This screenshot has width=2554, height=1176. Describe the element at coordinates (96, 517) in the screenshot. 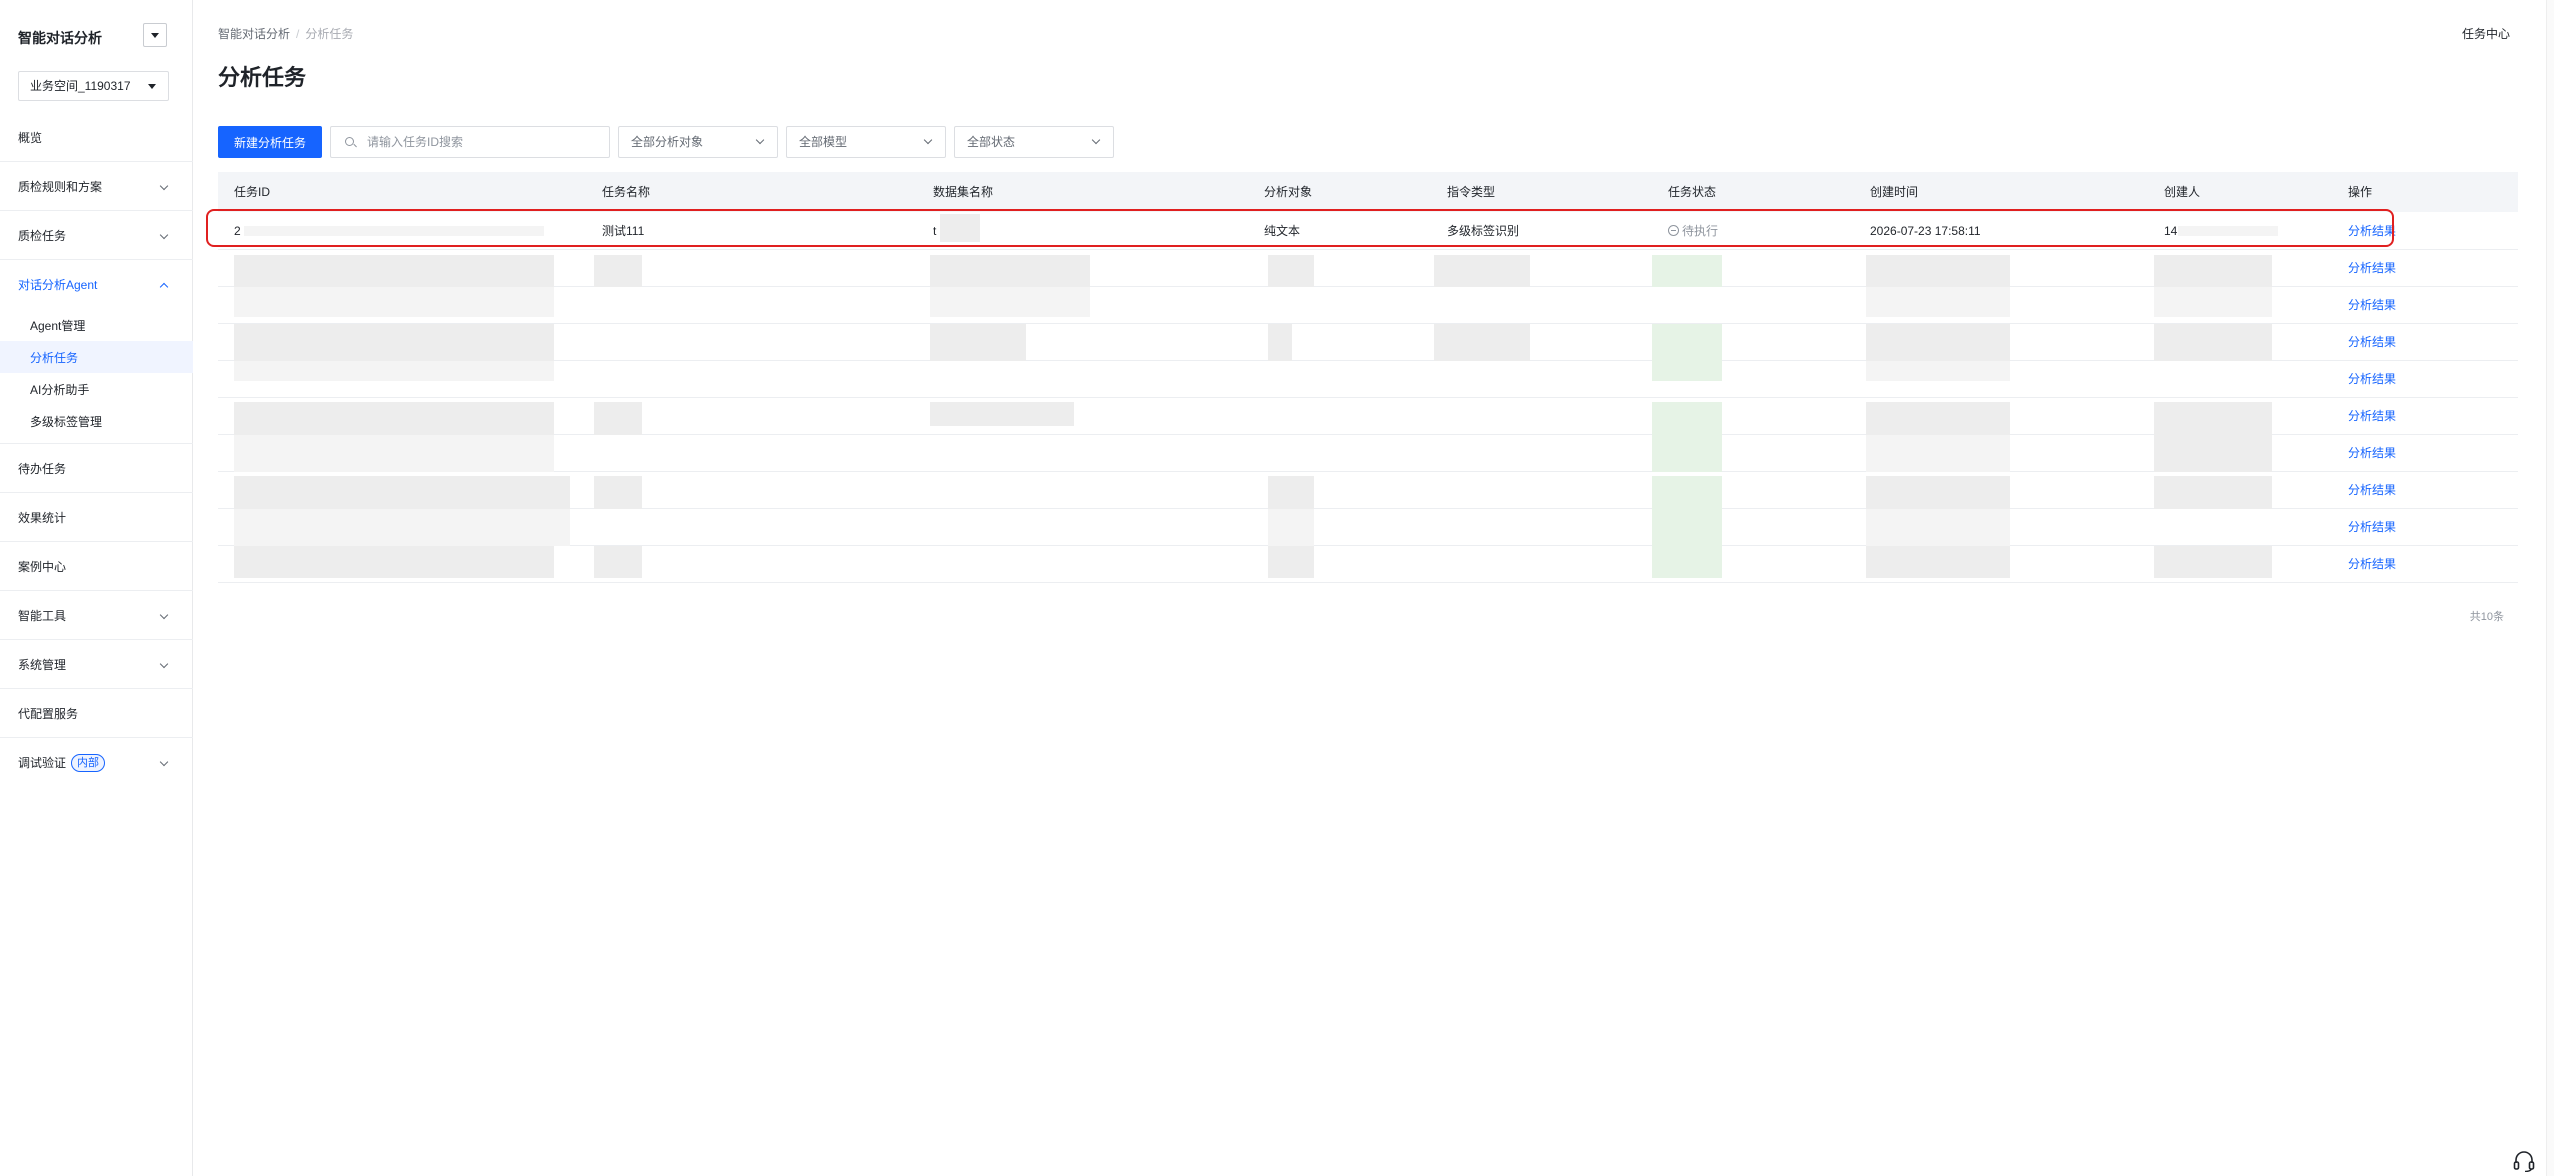

I see `sidebar-item-stats: 效果统计` at that location.